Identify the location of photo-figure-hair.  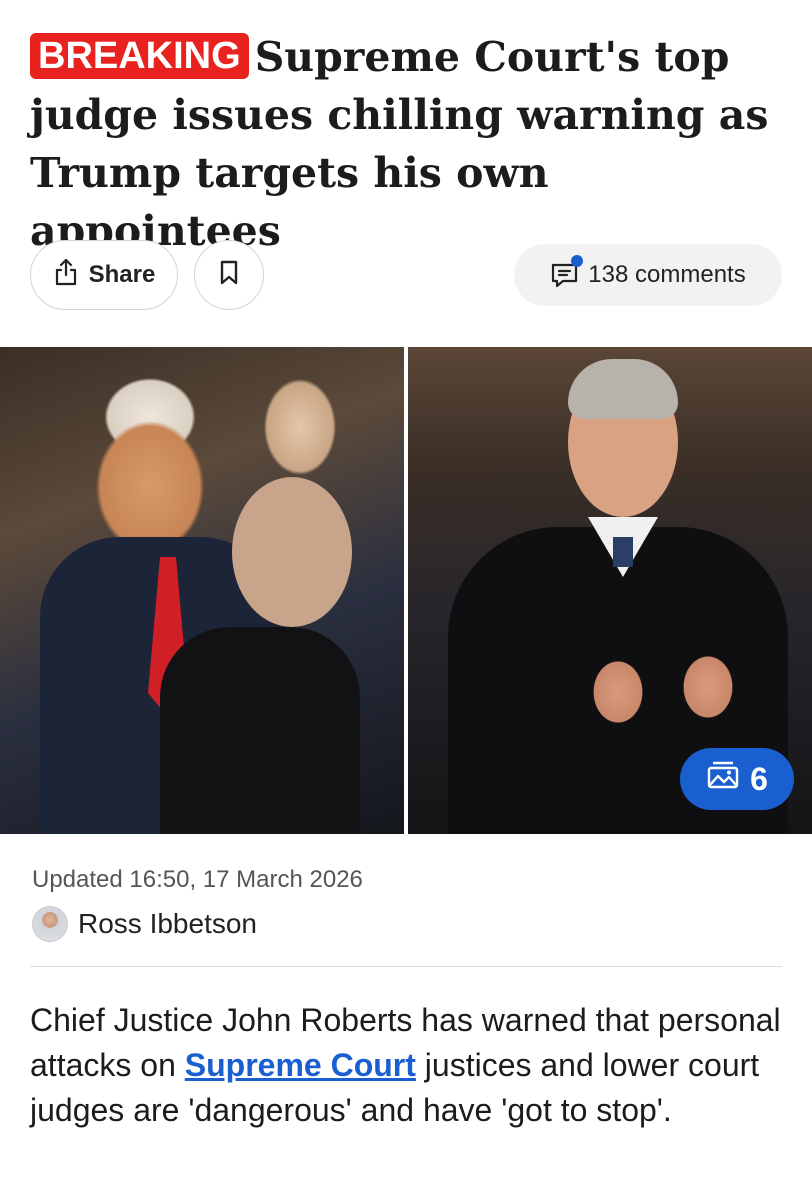
(623, 389).